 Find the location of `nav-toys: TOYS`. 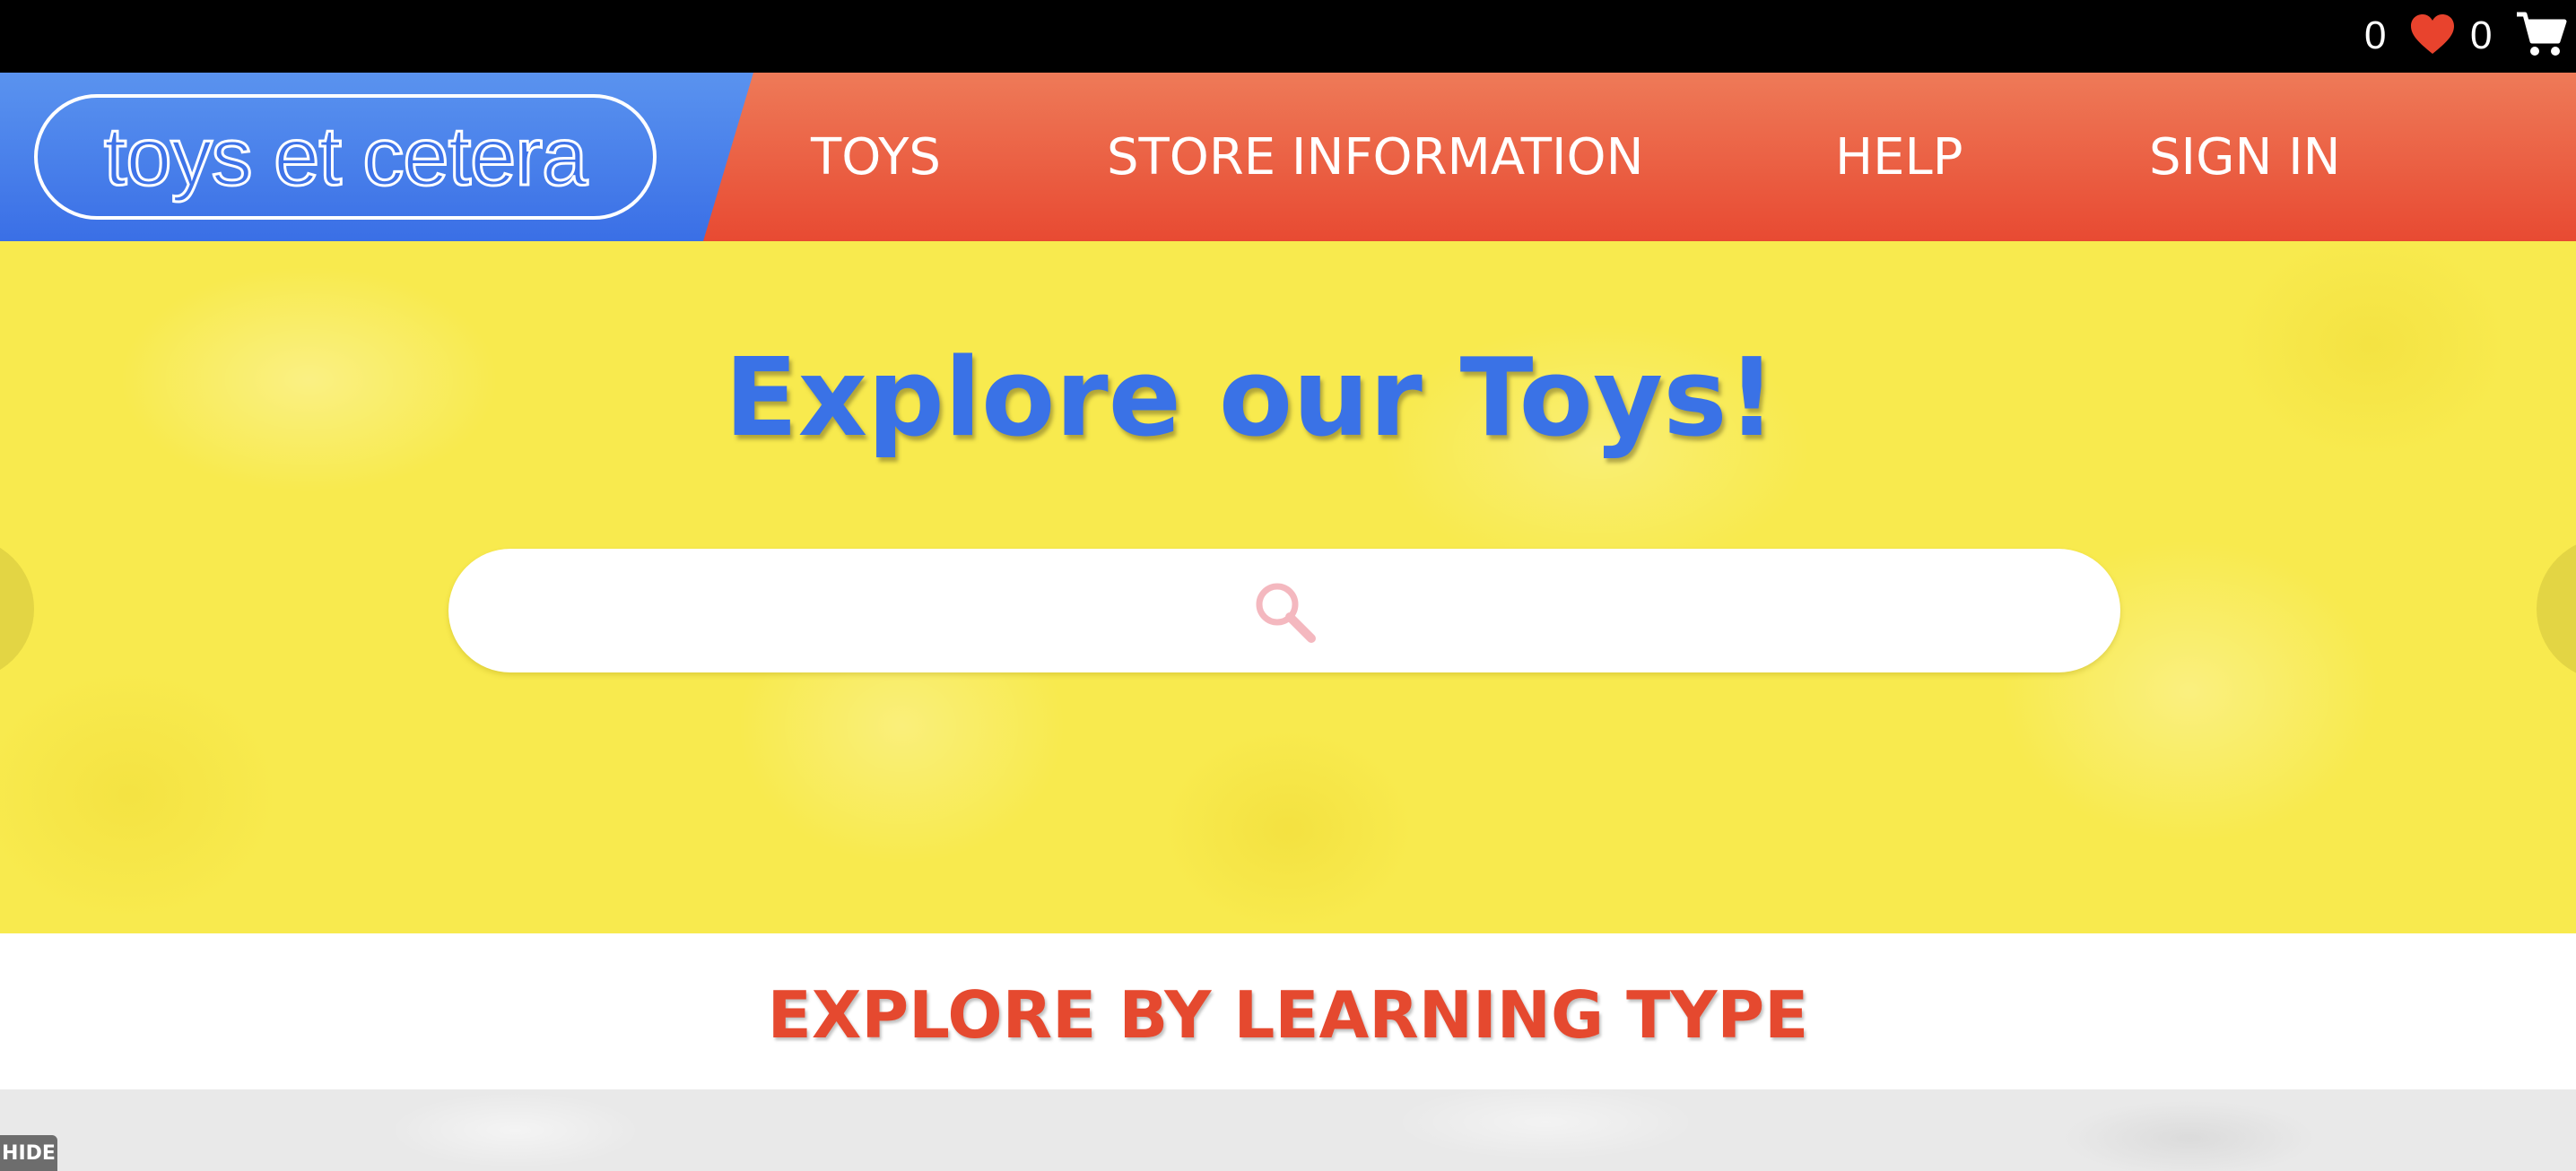

nav-toys: TOYS is located at coordinates (876, 157).